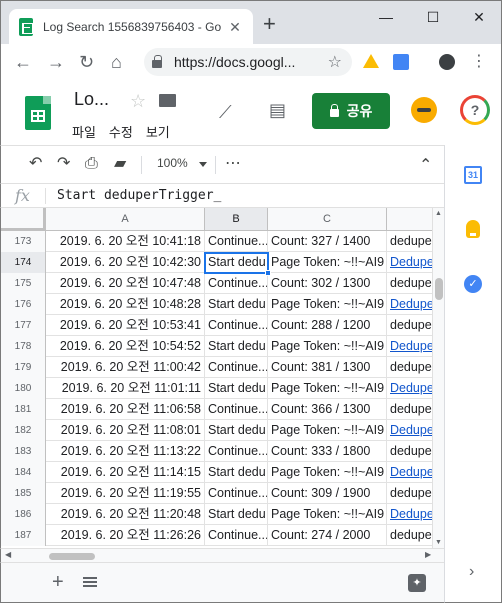 This screenshot has height=603, width=502. I want to click on close-window-button: ✕, so click(479, 17).